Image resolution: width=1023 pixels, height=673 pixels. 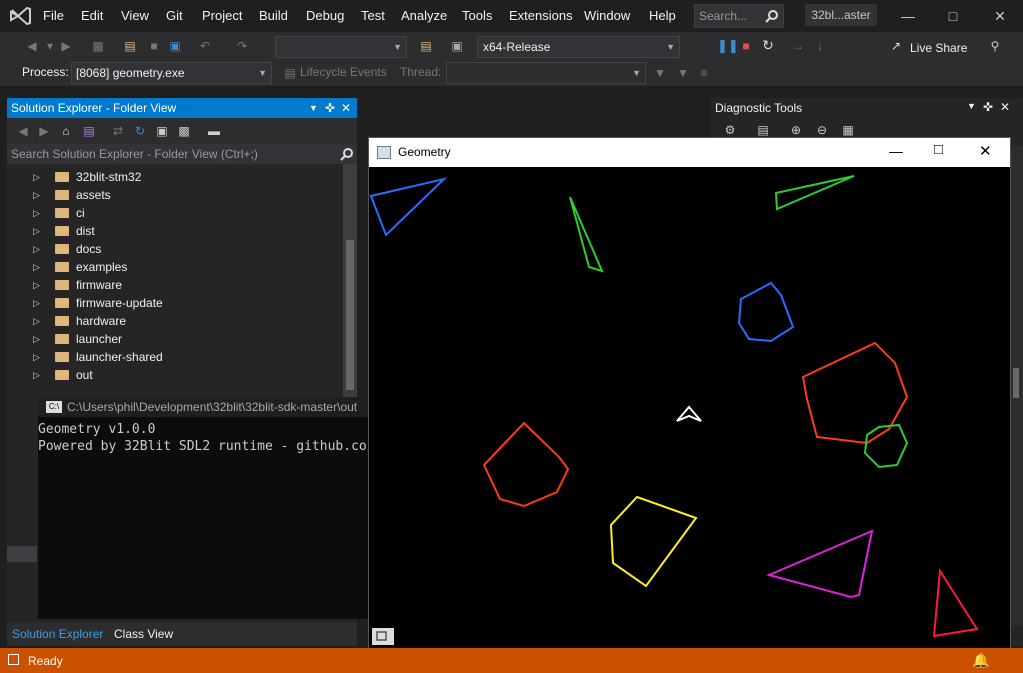 What do you see at coordinates (820, 46) in the screenshot?
I see `step-into-icon: ↓` at bounding box center [820, 46].